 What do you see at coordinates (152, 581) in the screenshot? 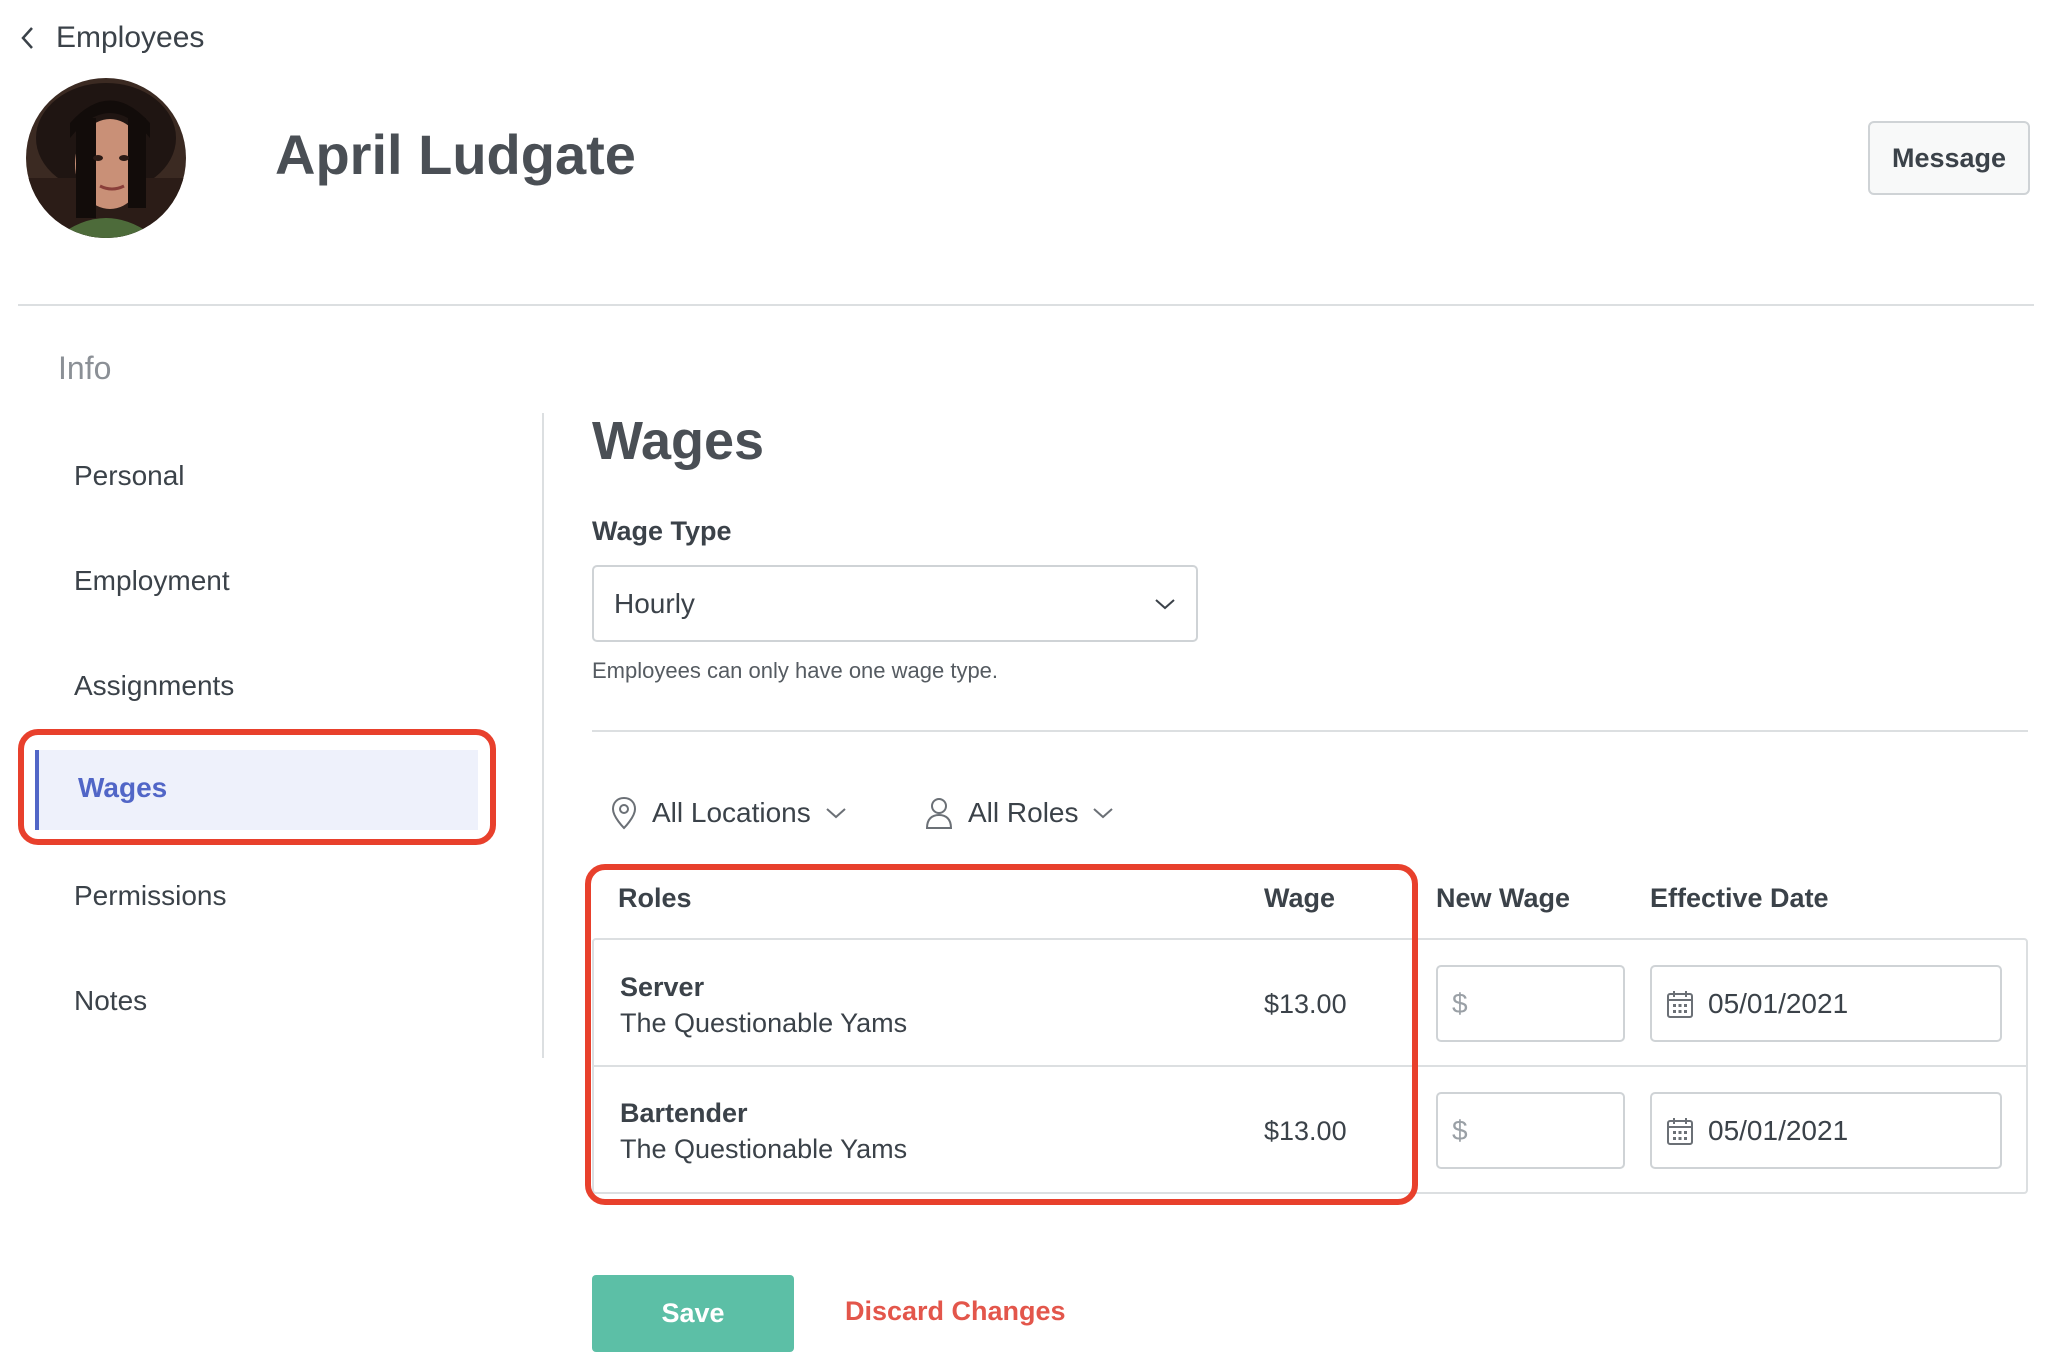
I see `sidebar-item-employment: Employment` at bounding box center [152, 581].